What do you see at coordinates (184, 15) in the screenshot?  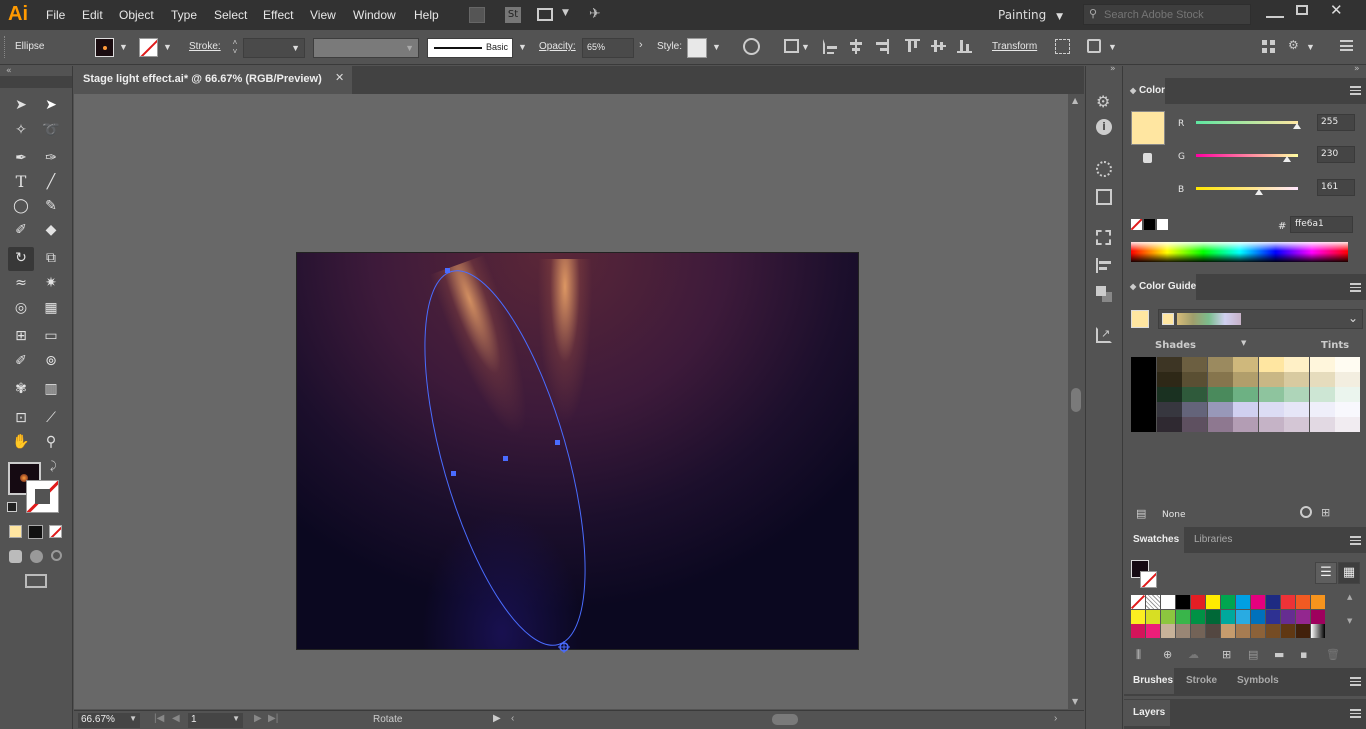 I see `menu-type: Type` at bounding box center [184, 15].